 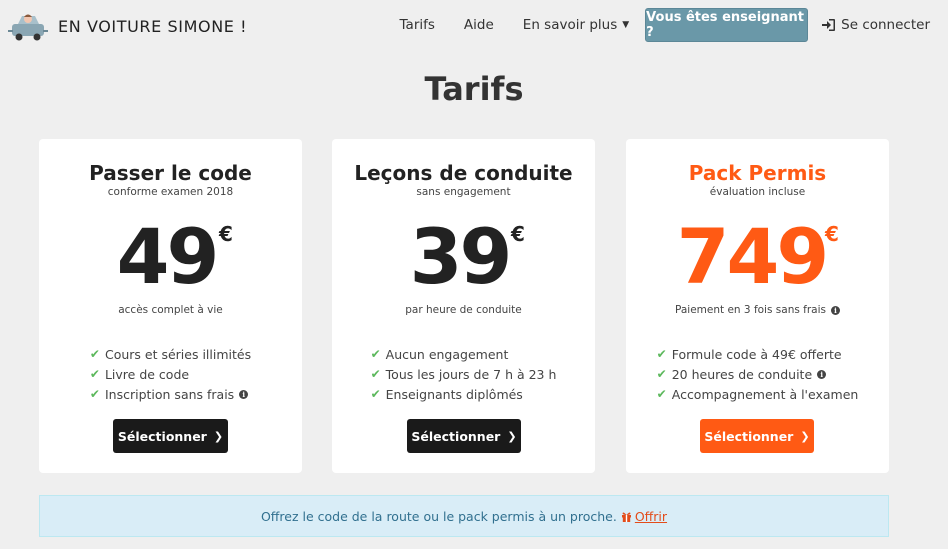 I want to click on feature-item: ✔ 20 heures de conduite i, so click(x=758, y=374).